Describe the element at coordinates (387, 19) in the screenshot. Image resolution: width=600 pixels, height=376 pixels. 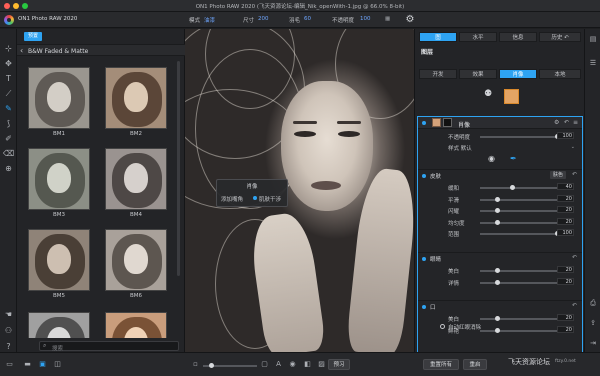
I see `tablet-icon: ▦` at that location.